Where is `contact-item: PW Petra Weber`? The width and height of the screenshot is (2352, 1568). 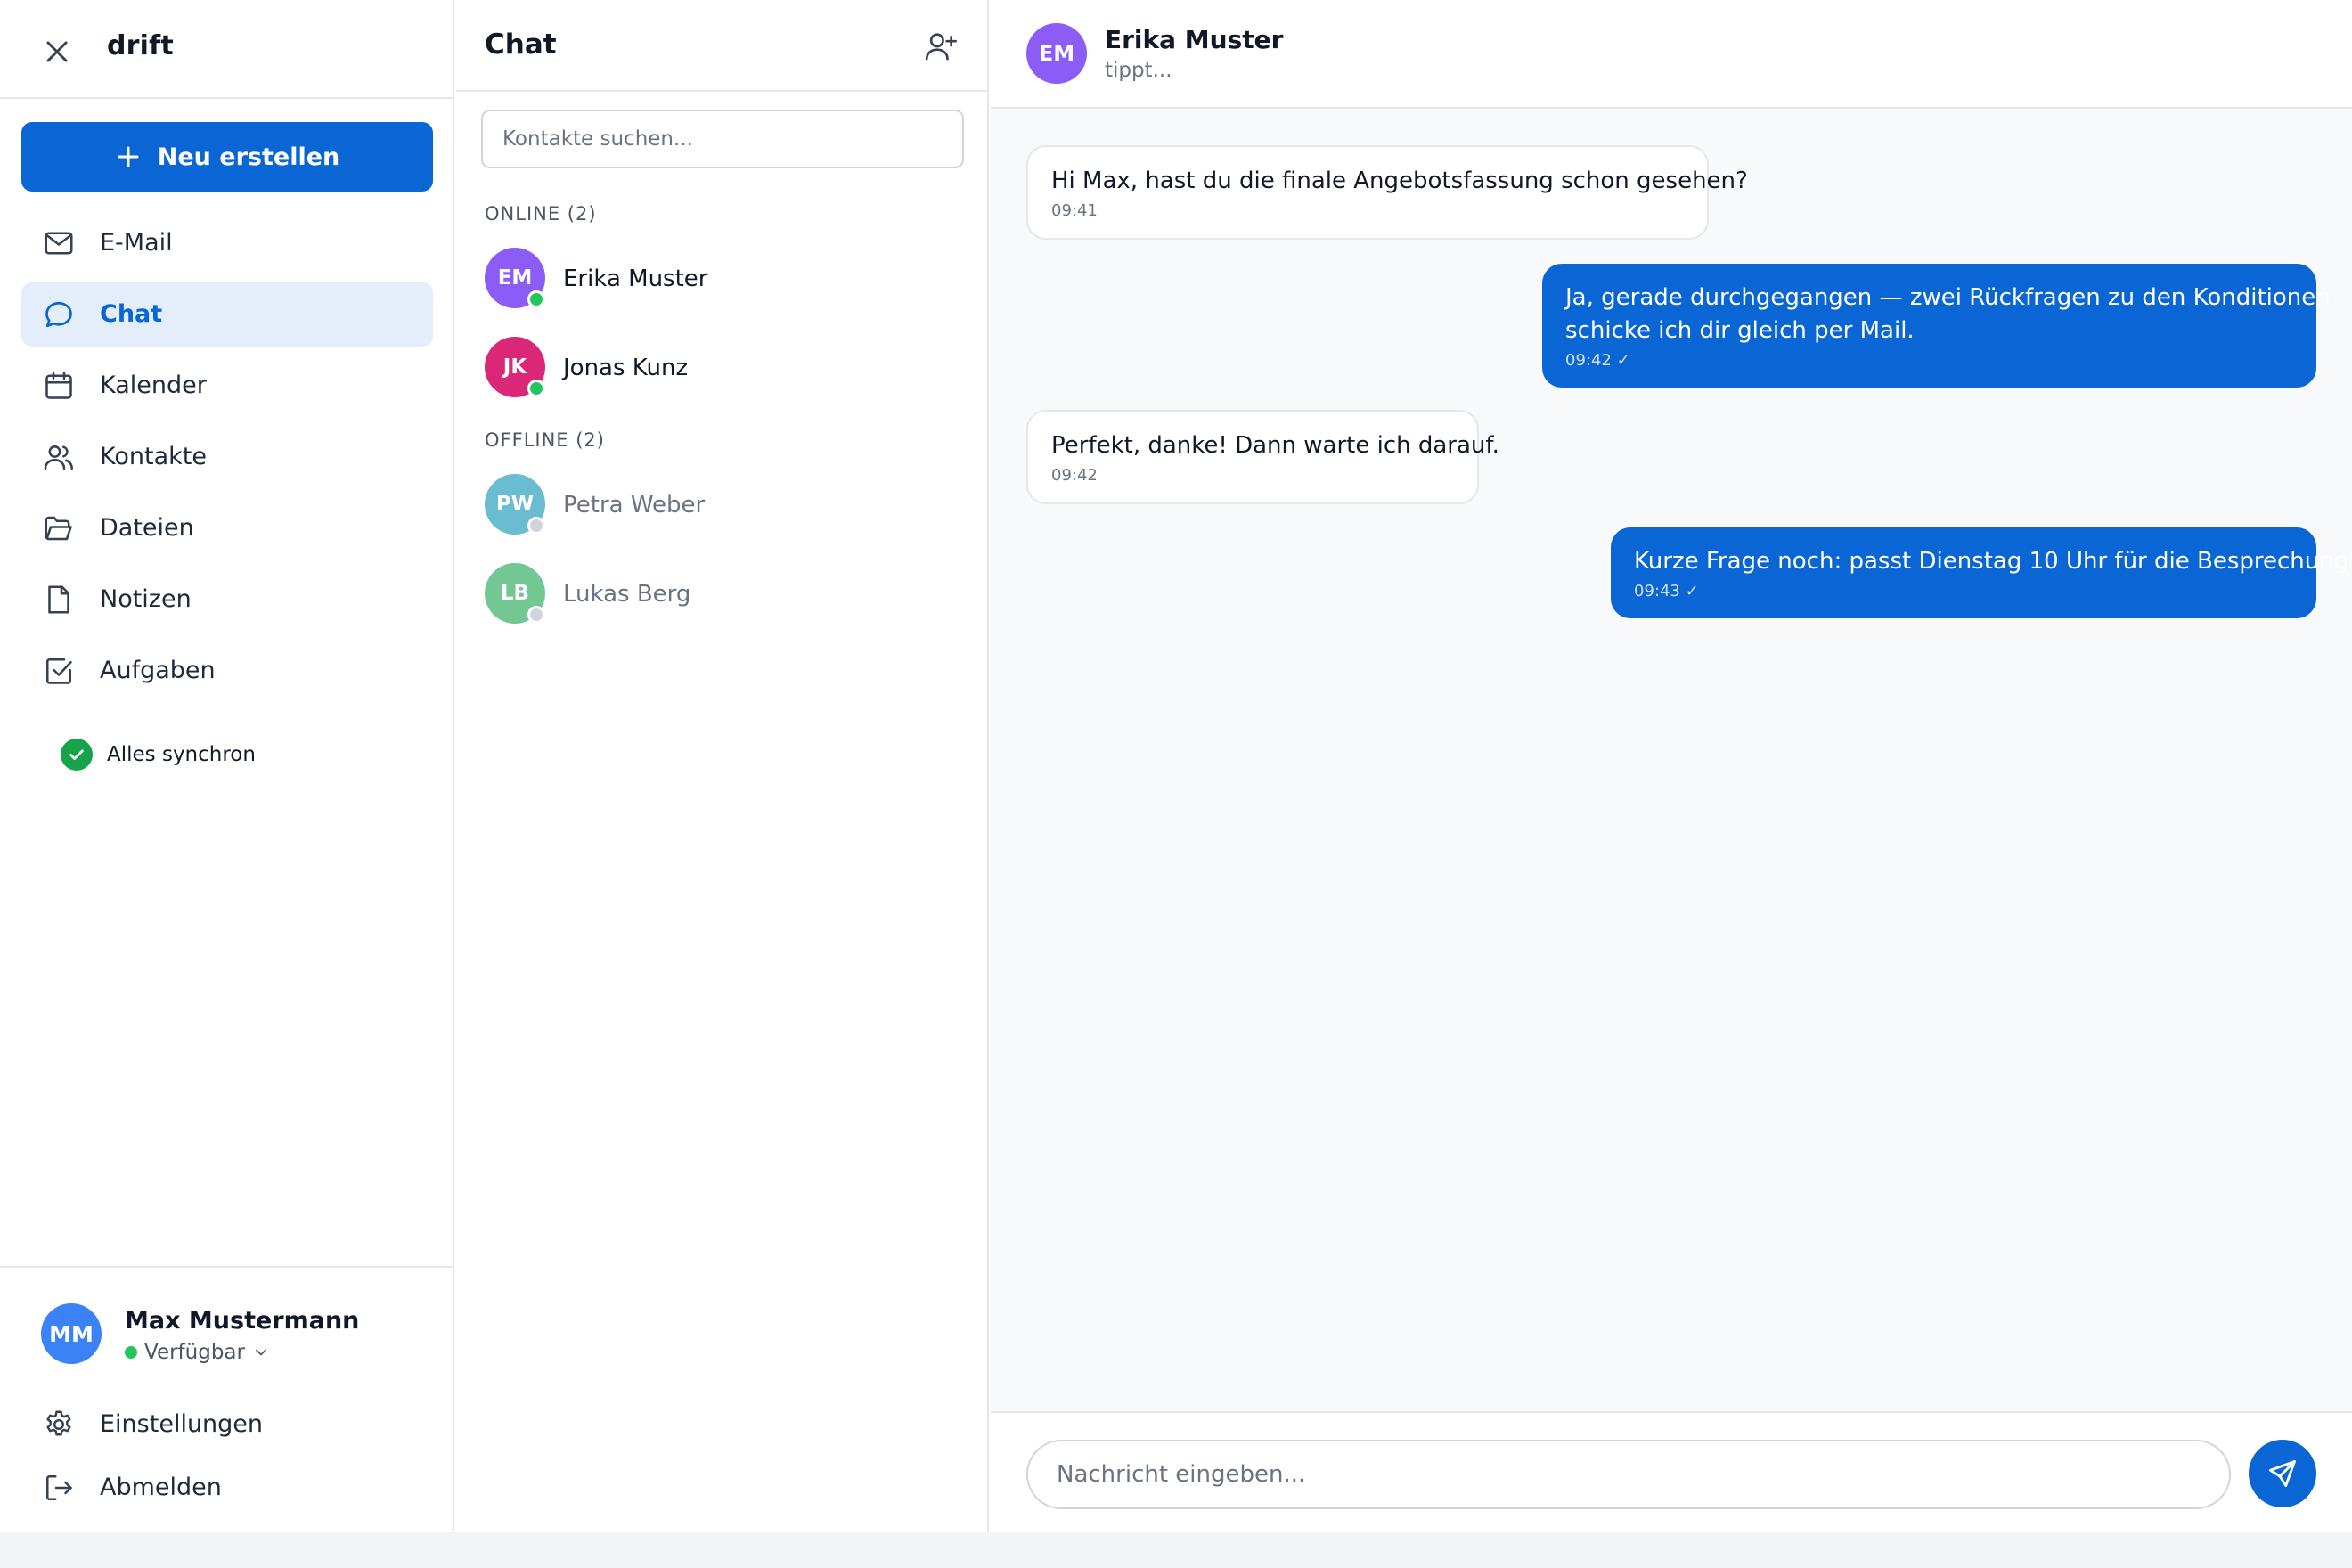 contact-item: PW Petra Weber is located at coordinates (722, 506).